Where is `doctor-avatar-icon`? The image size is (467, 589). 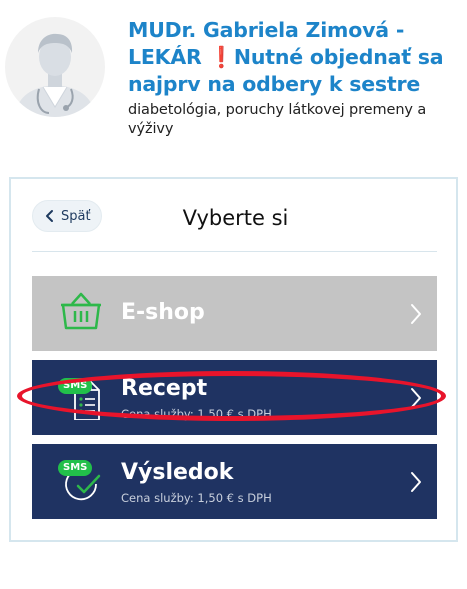
doctor-avatar-icon is located at coordinates (55, 75).